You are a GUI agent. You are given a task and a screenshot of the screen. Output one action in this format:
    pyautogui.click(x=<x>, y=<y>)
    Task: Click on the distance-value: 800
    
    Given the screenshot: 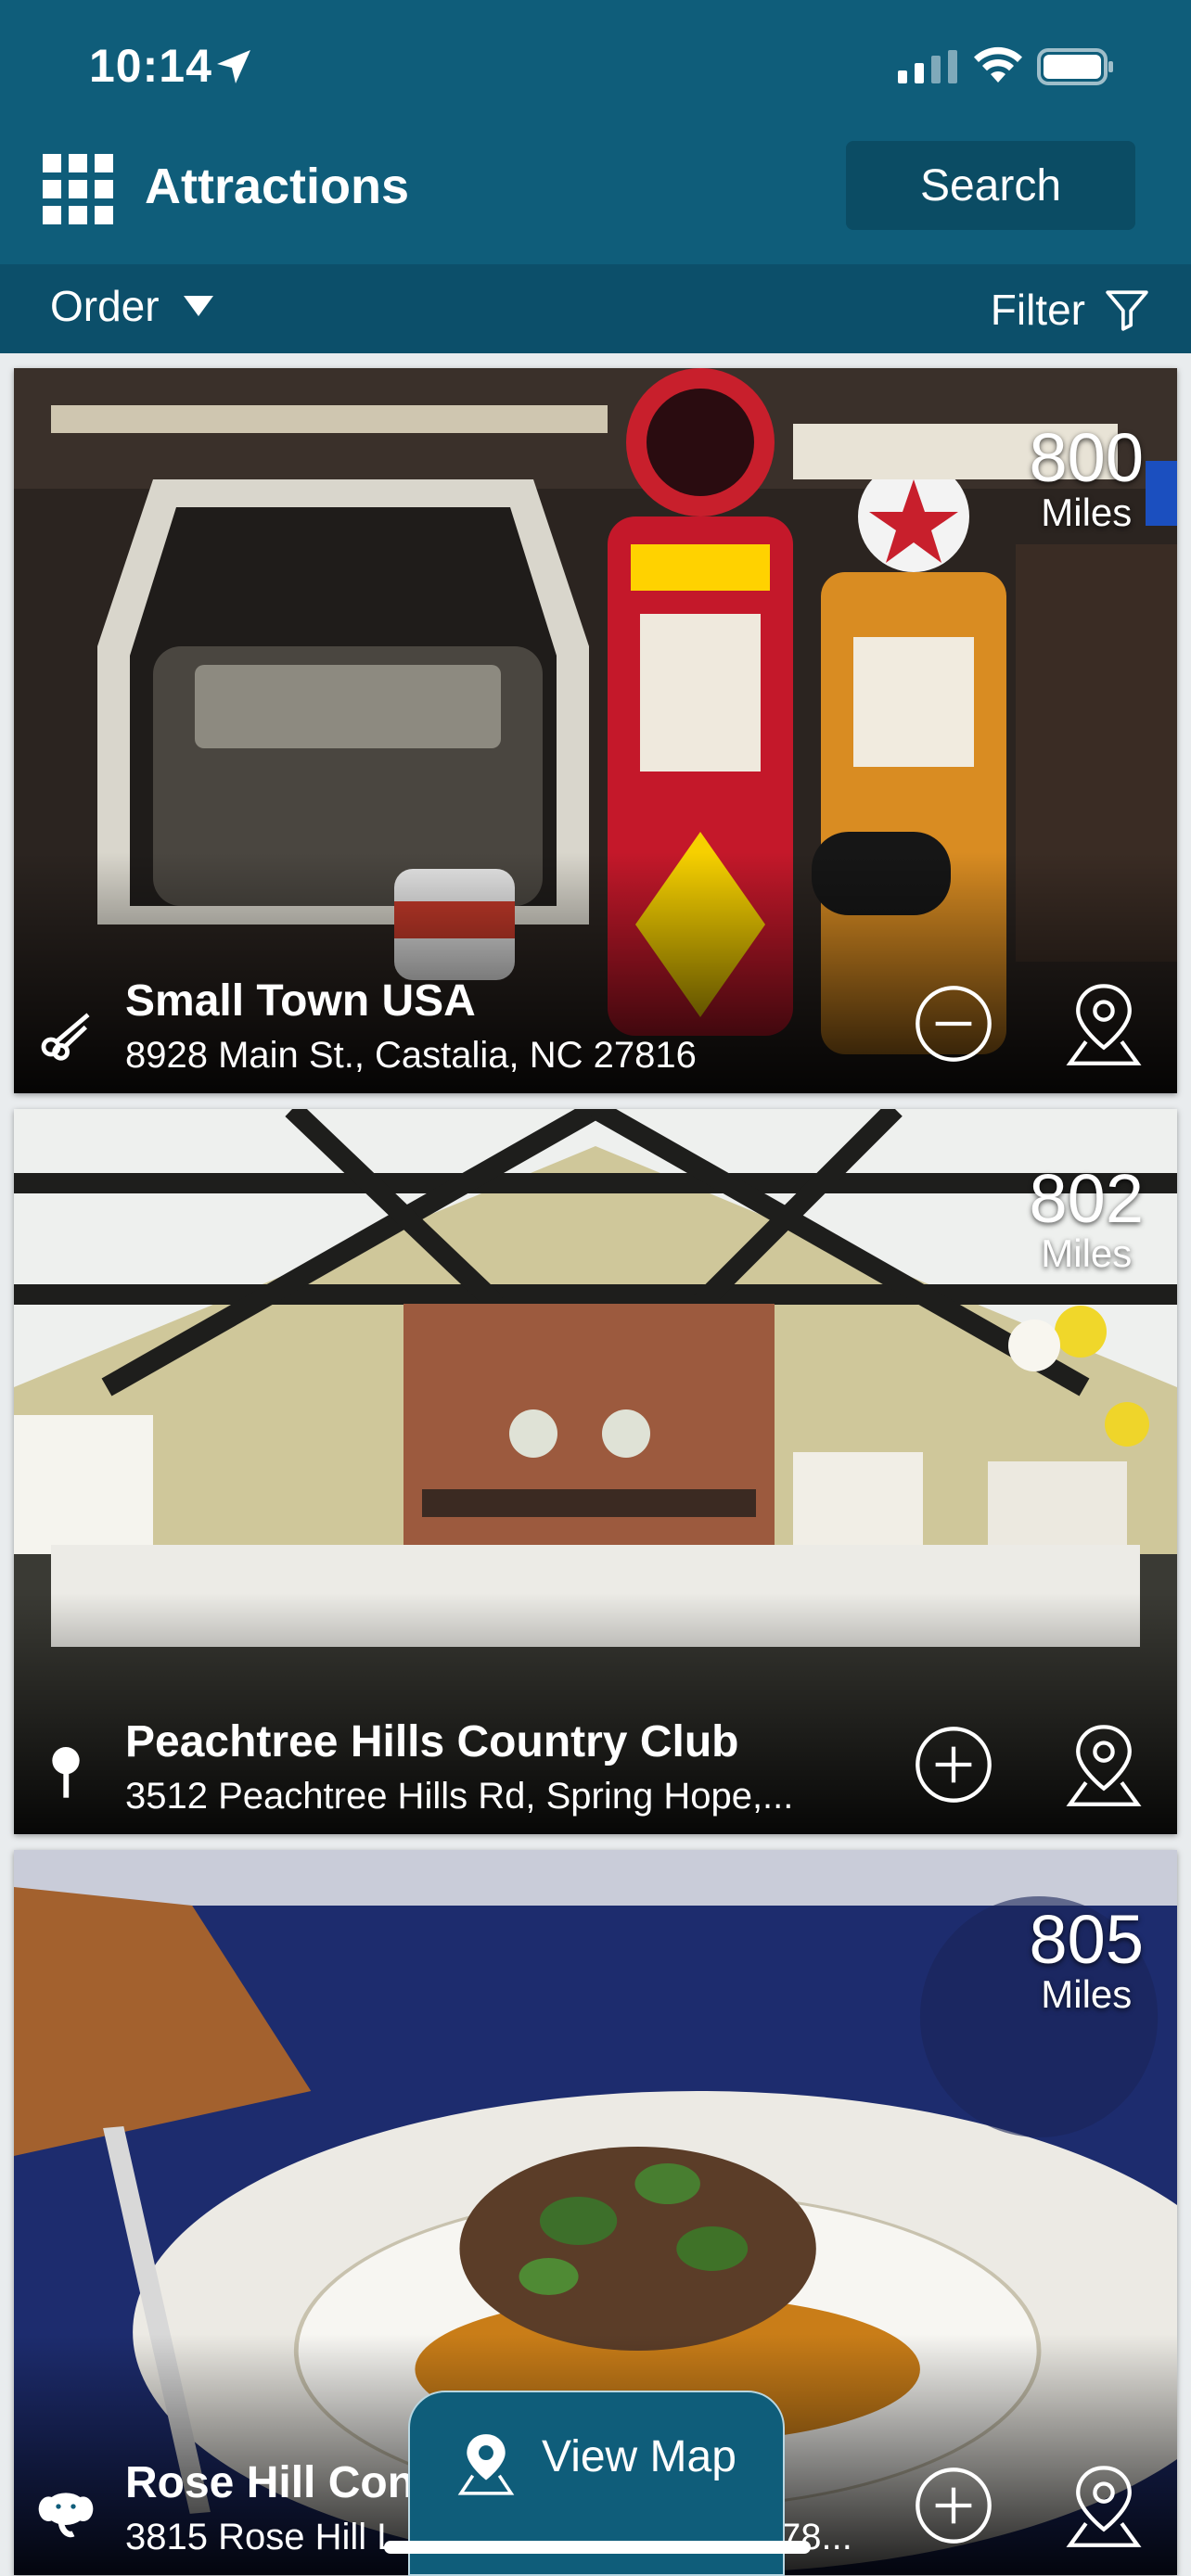 What is the action you would take?
    pyautogui.click(x=1086, y=457)
    